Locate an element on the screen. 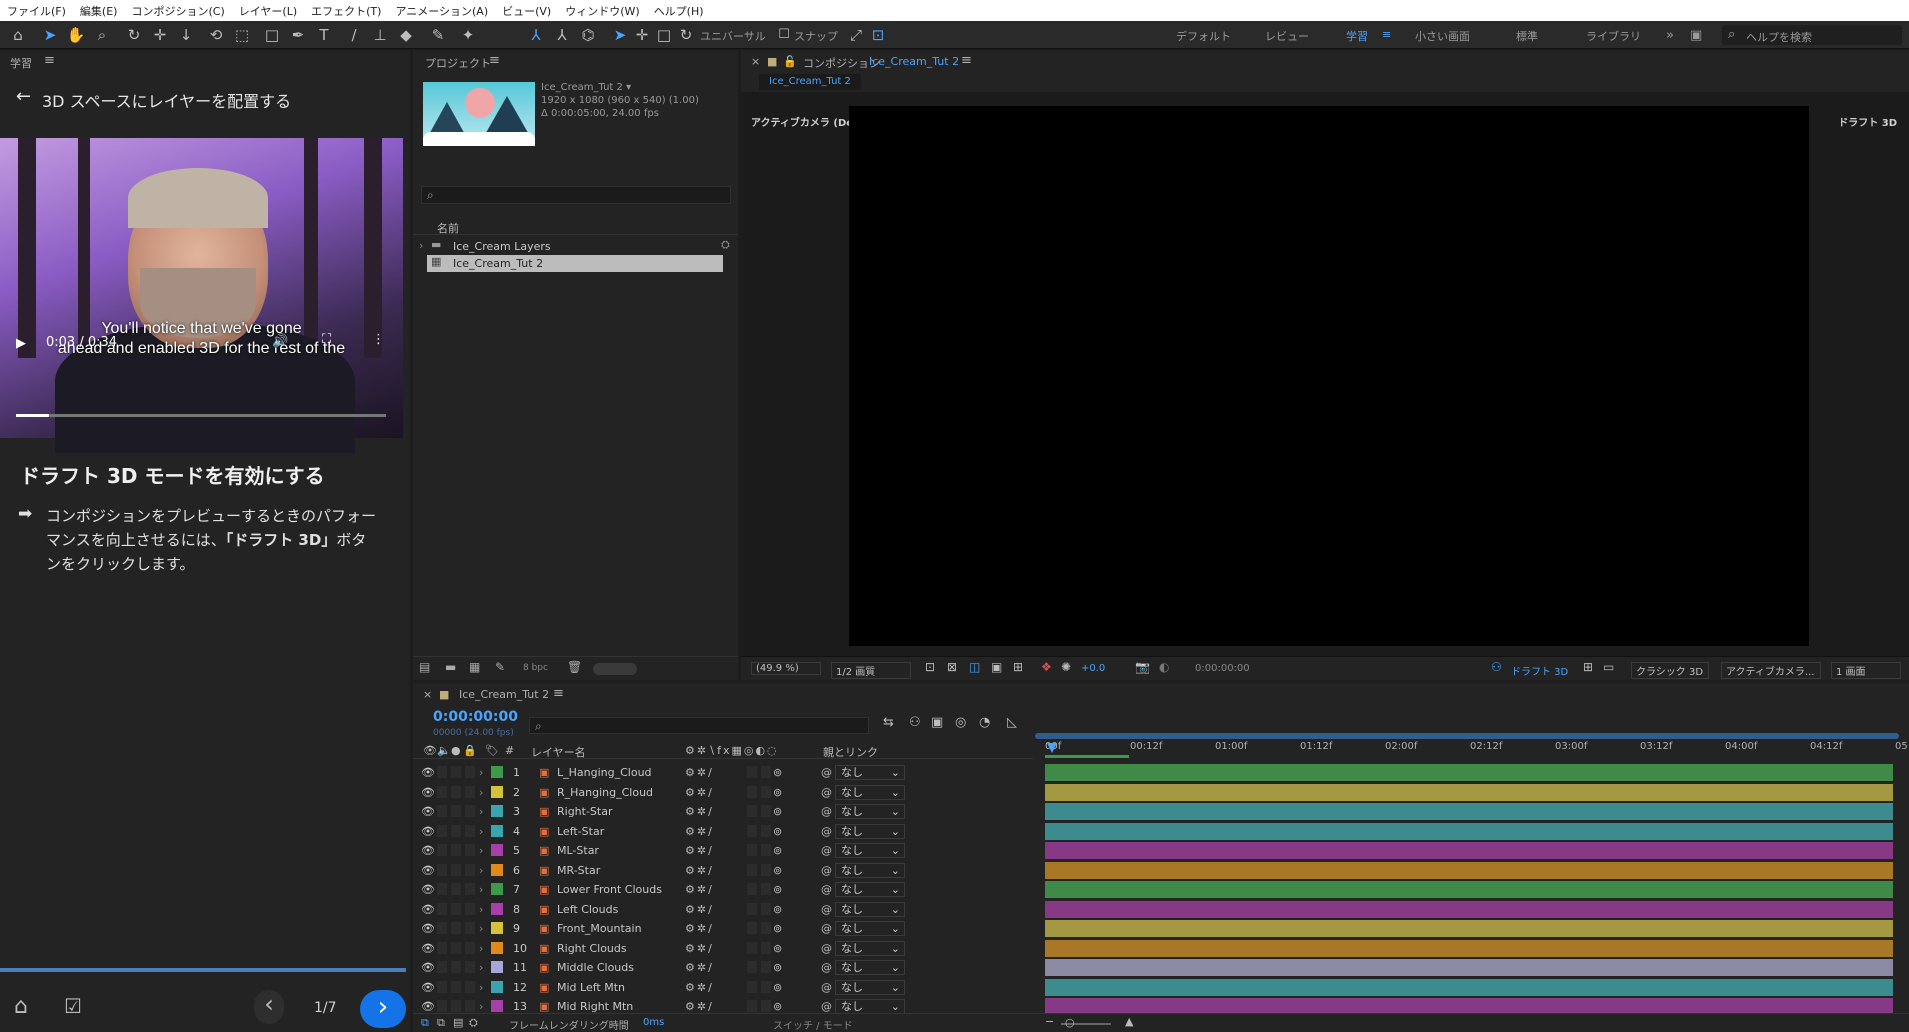 Image resolution: width=1909 pixels, height=1032 pixels. brush-tool-icon: ∕ is located at coordinates (354, 35).